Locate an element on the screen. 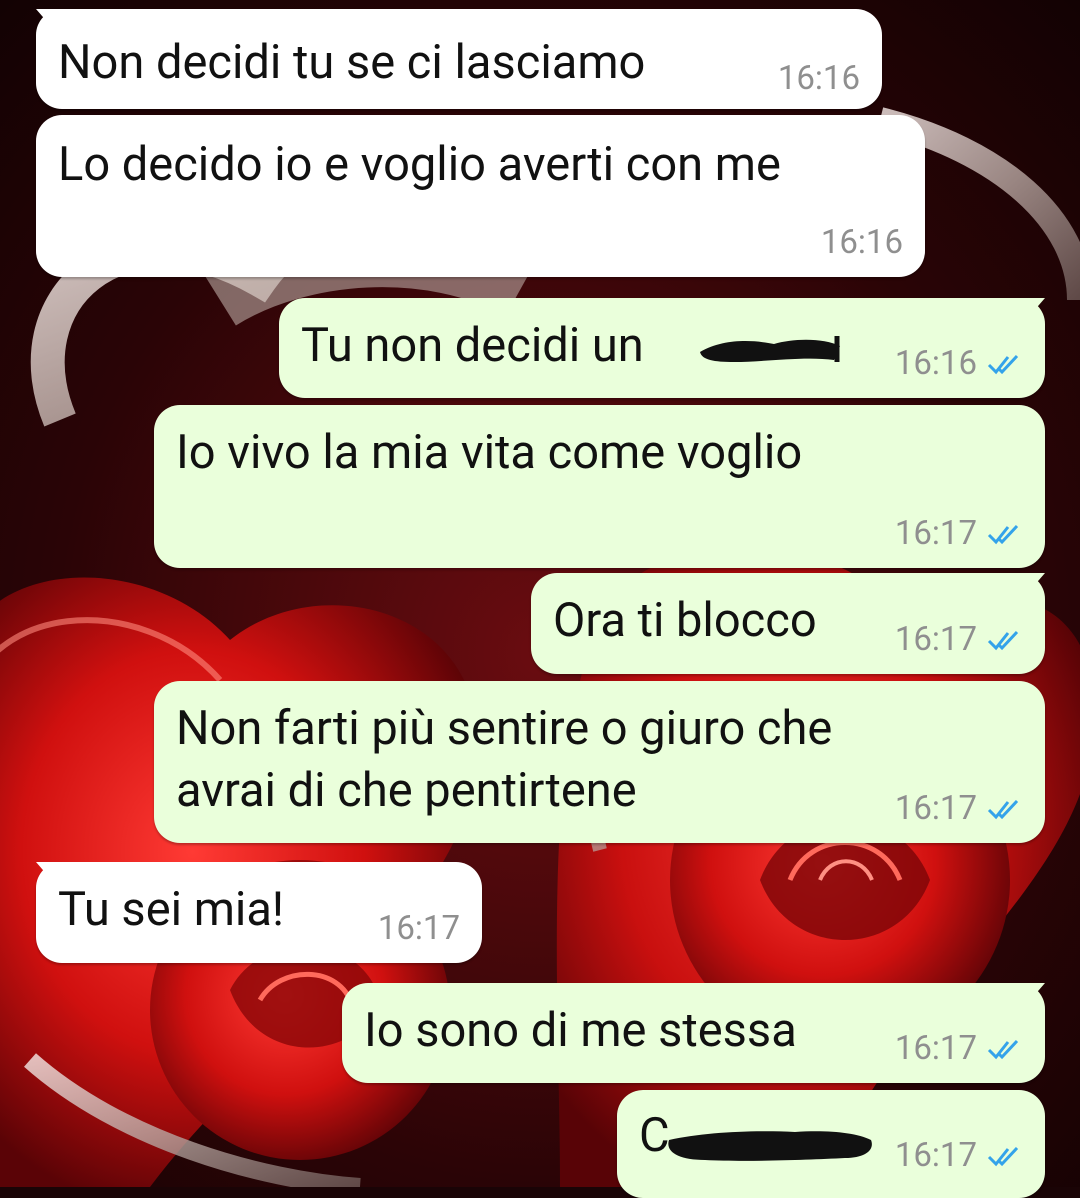 The width and height of the screenshot is (1080, 1198). message-text: Tu sei mia! is located at coordinates (171, 909).